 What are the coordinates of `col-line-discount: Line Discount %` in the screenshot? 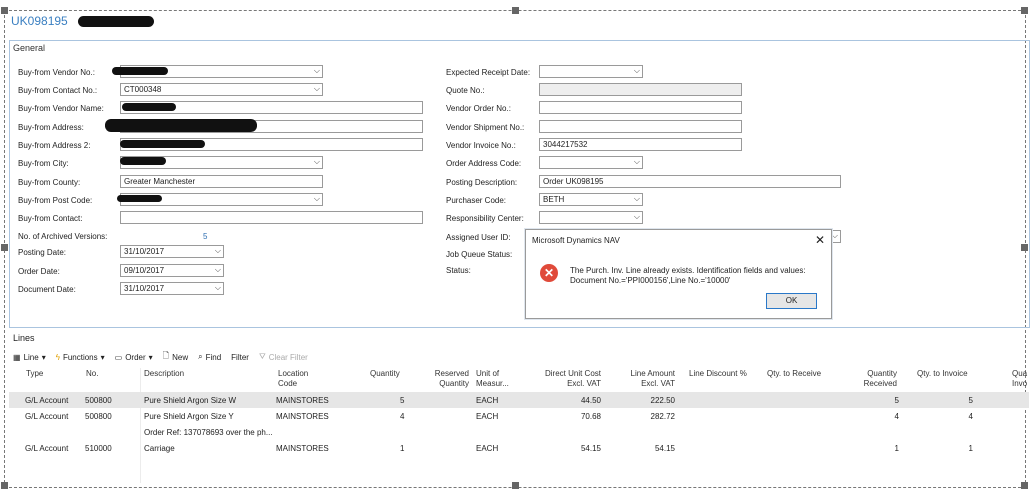 It's located at (718, 374).